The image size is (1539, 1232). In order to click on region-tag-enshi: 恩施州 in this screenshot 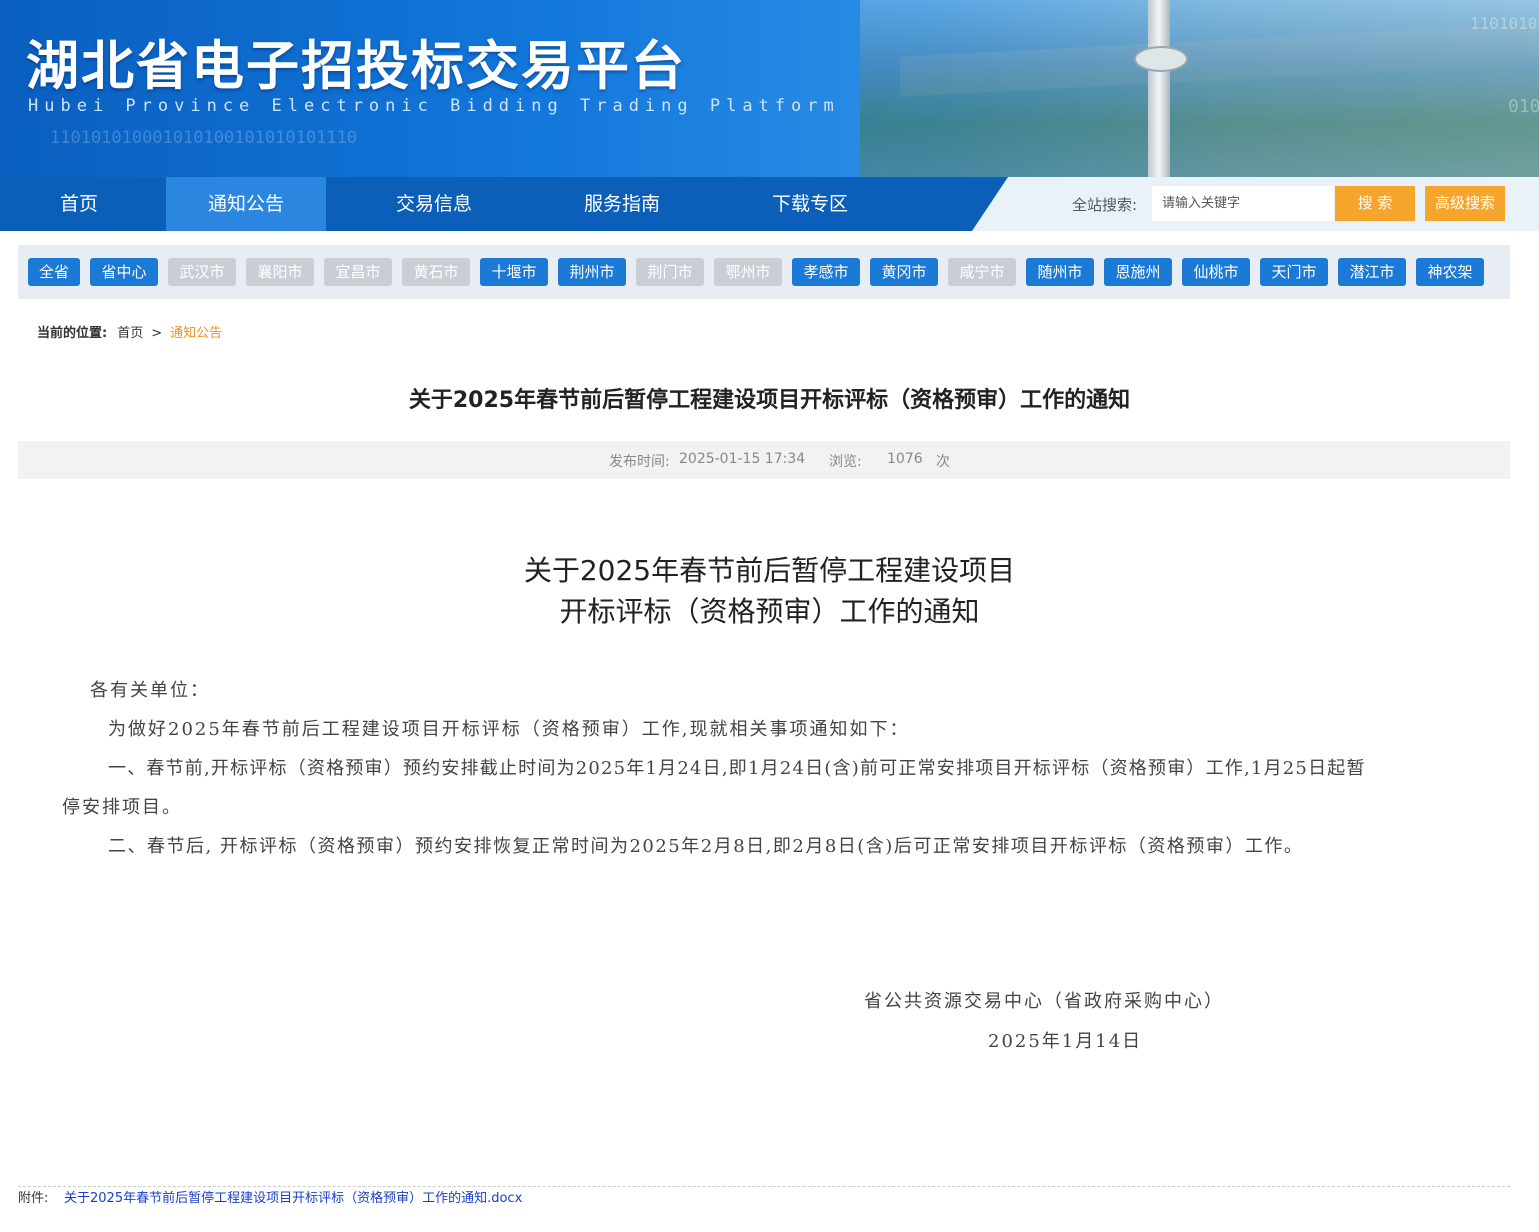, I will do `click(1138, 272)`.